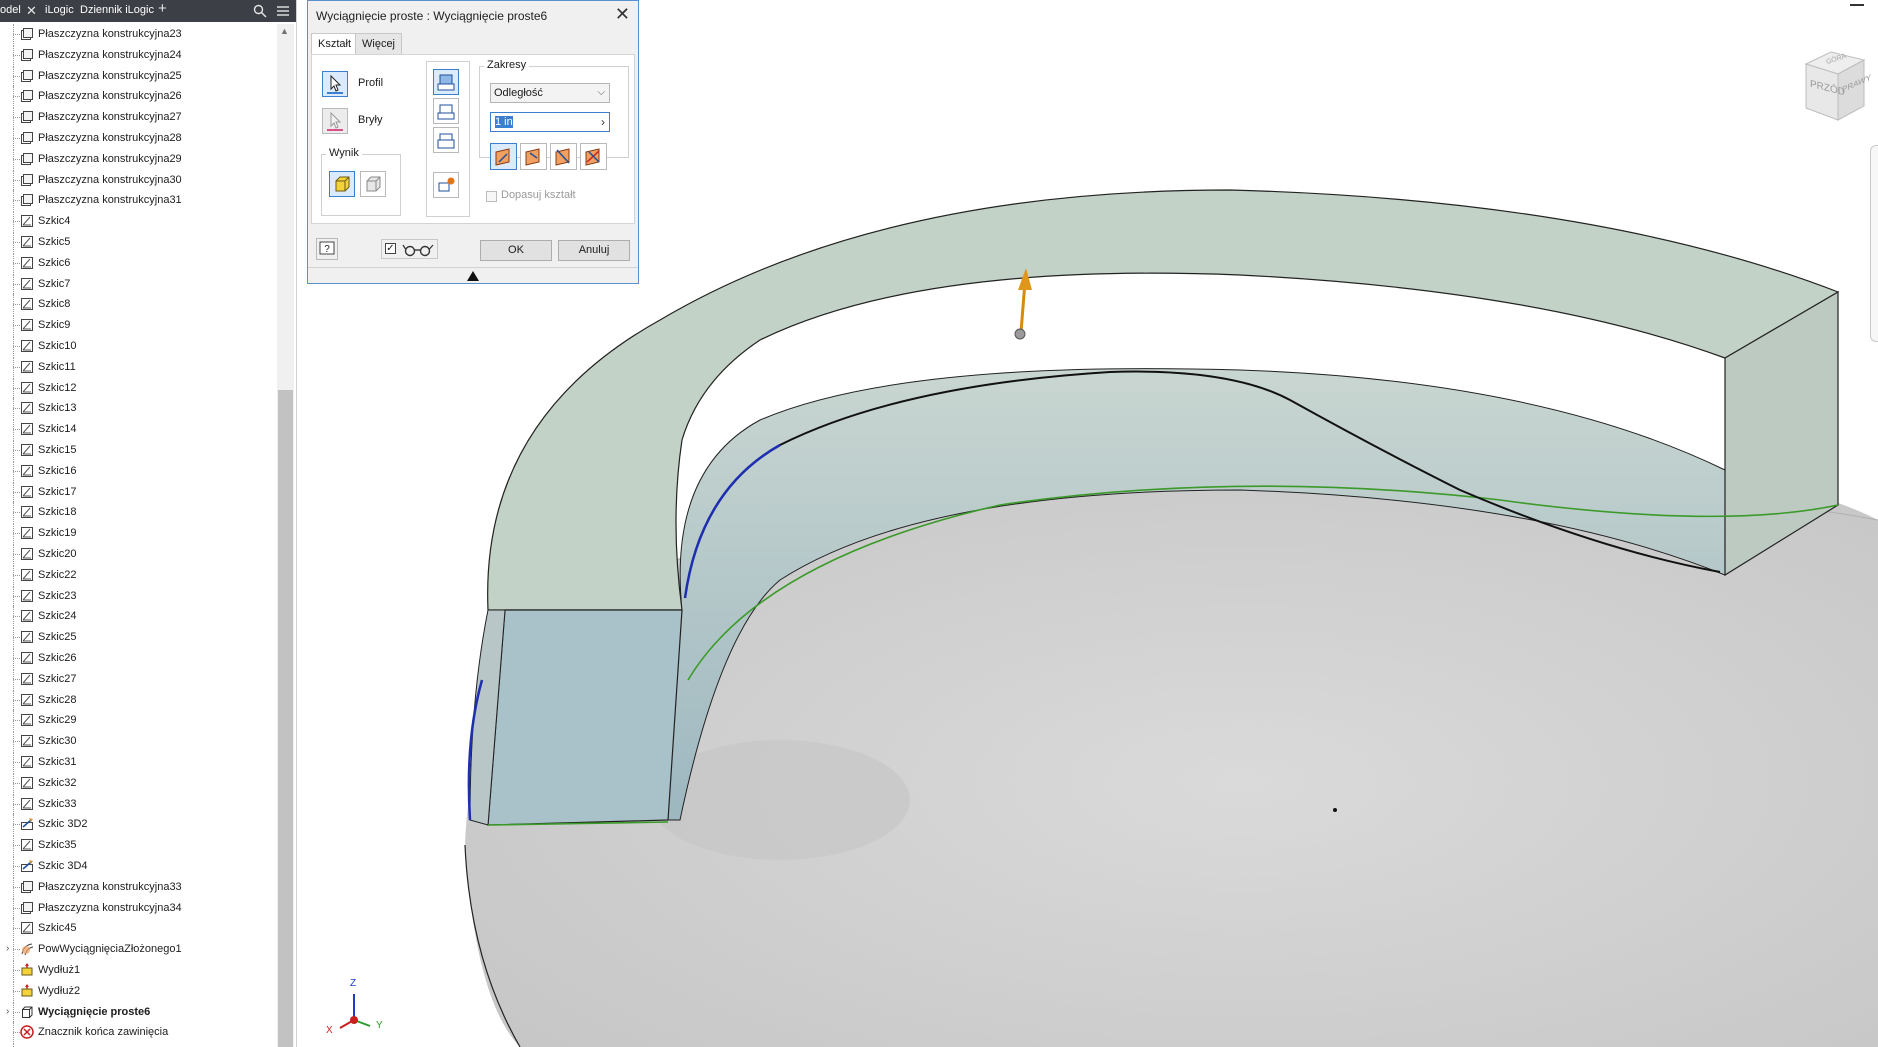 The height and width of the screenshot is (1047, 1878). Describe the element at coordinates (409, 249) in the screenshot. I see `preview-toggle: ✓` at that location.